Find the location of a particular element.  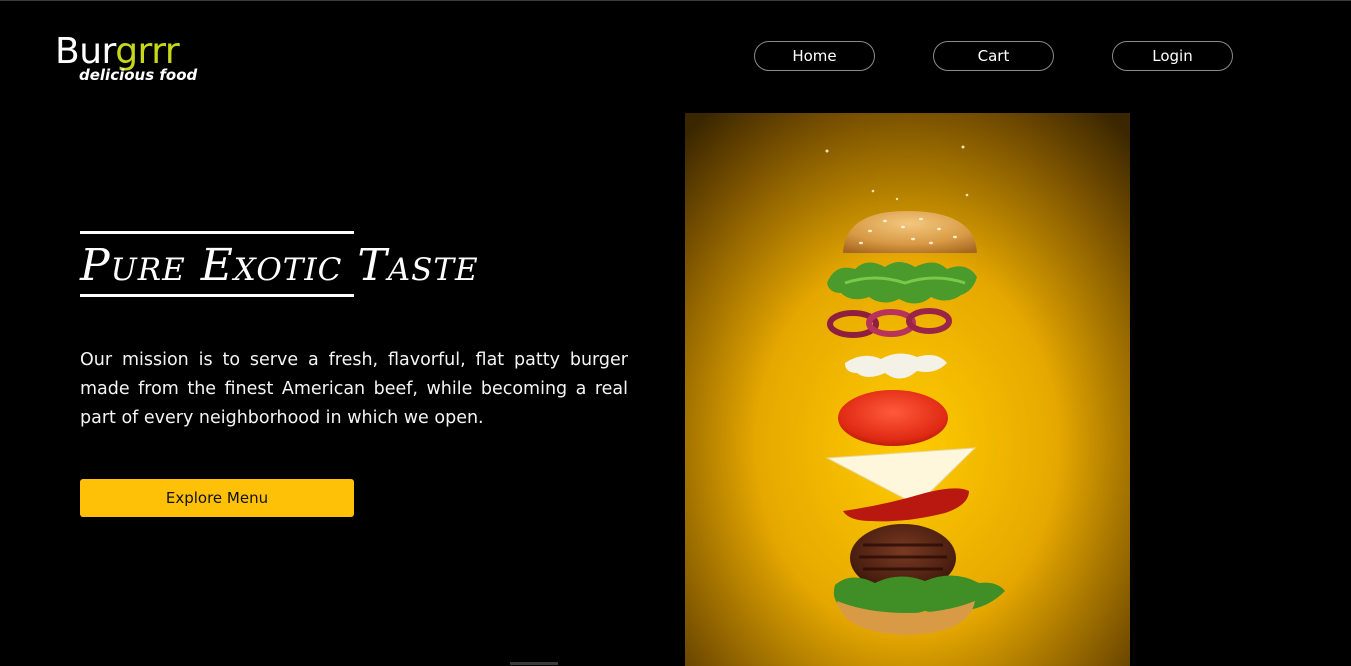

hero-title: Pure Exotic Taste is located at coordinates (279, 265).